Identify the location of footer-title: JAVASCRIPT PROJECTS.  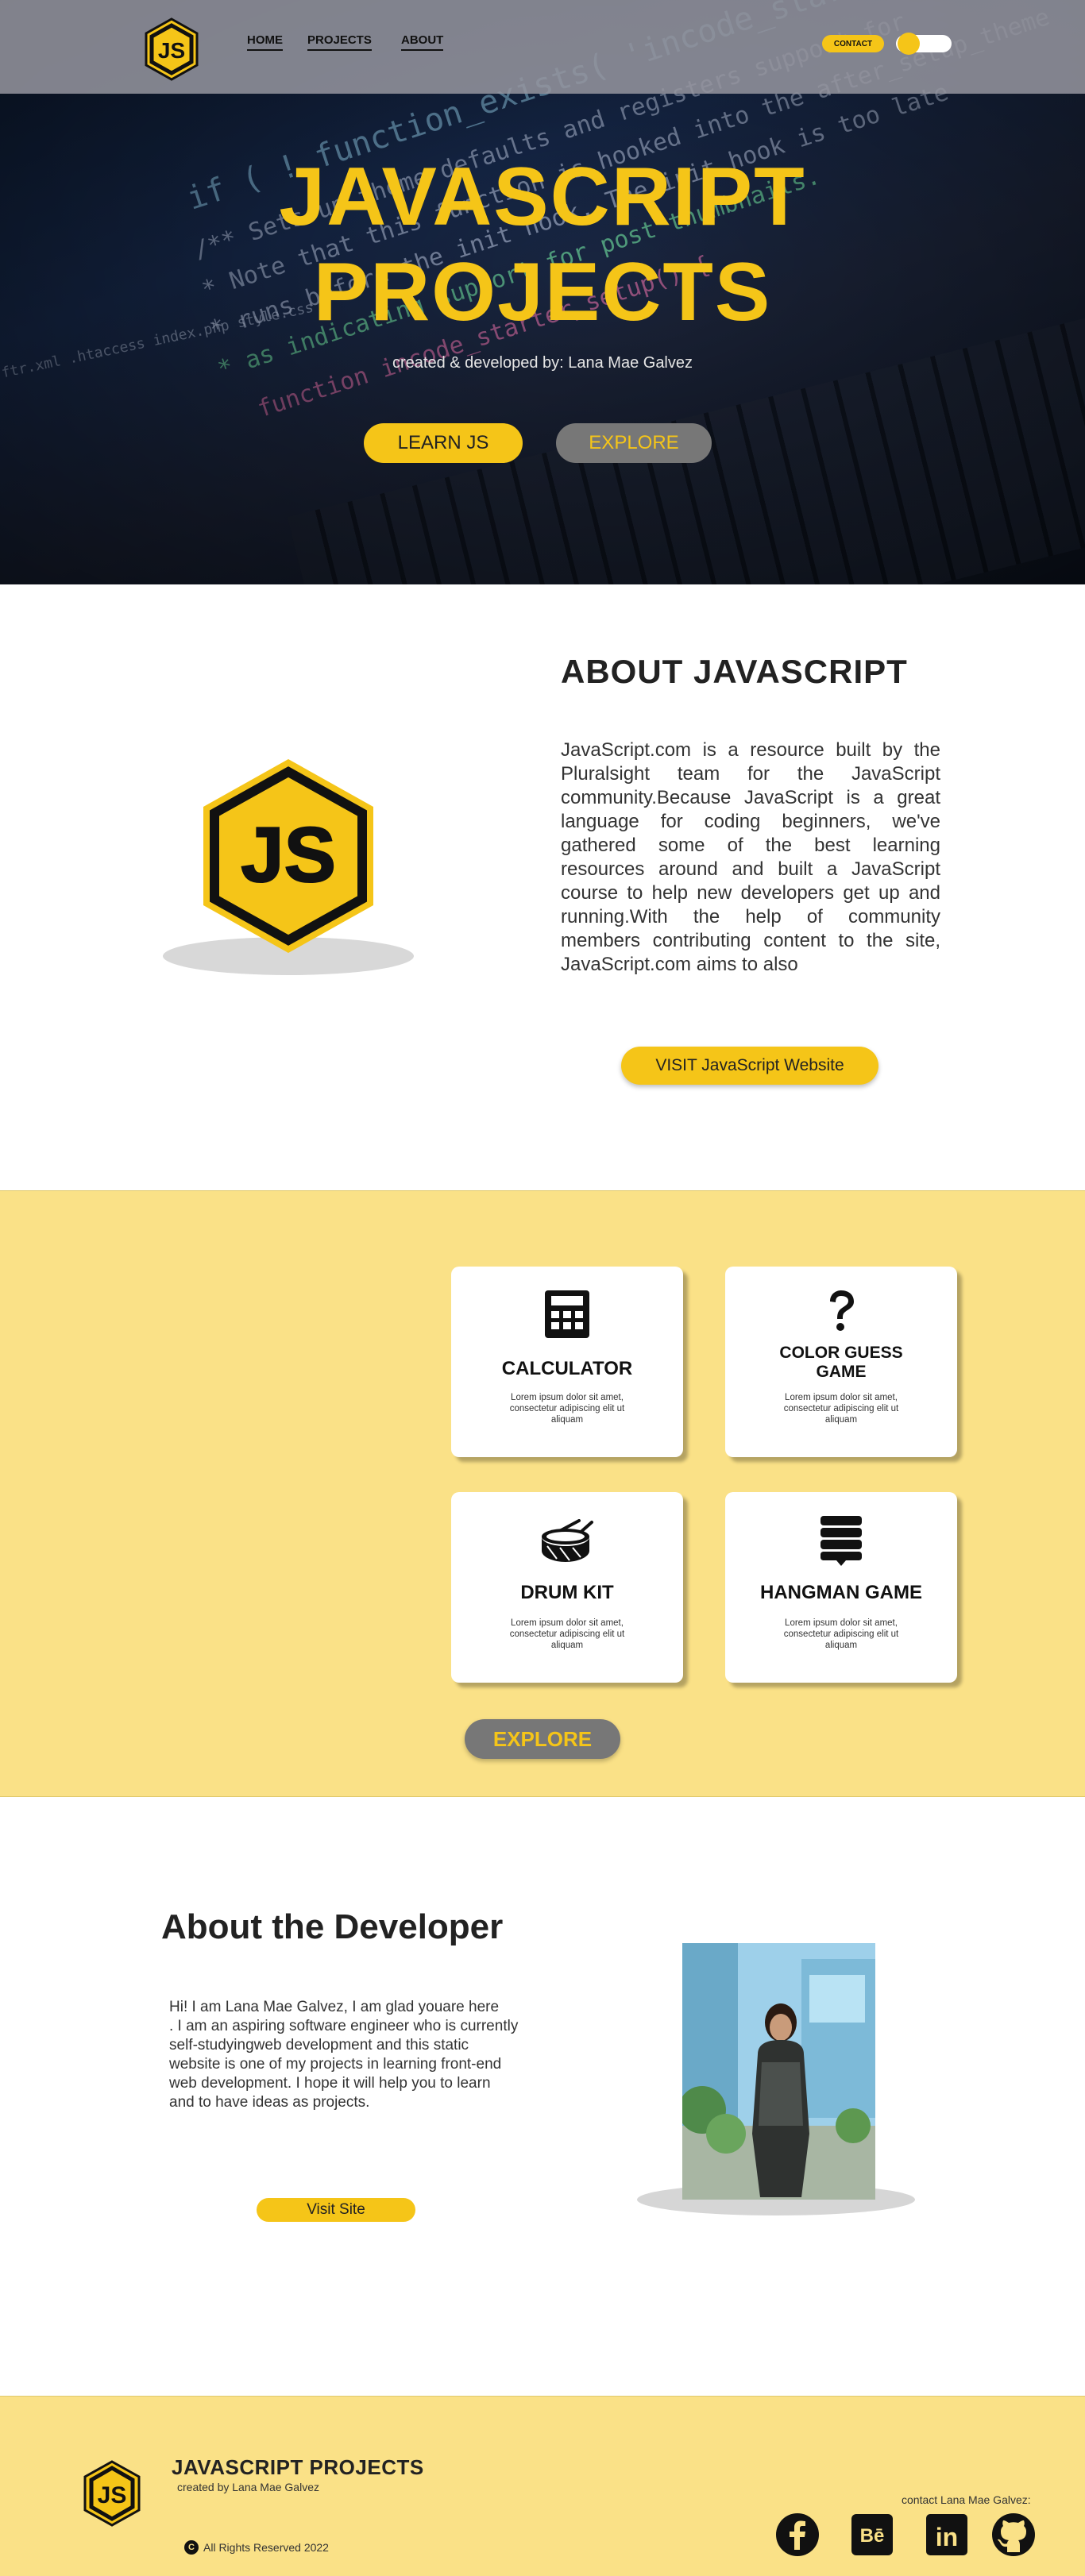
(298, 2467).